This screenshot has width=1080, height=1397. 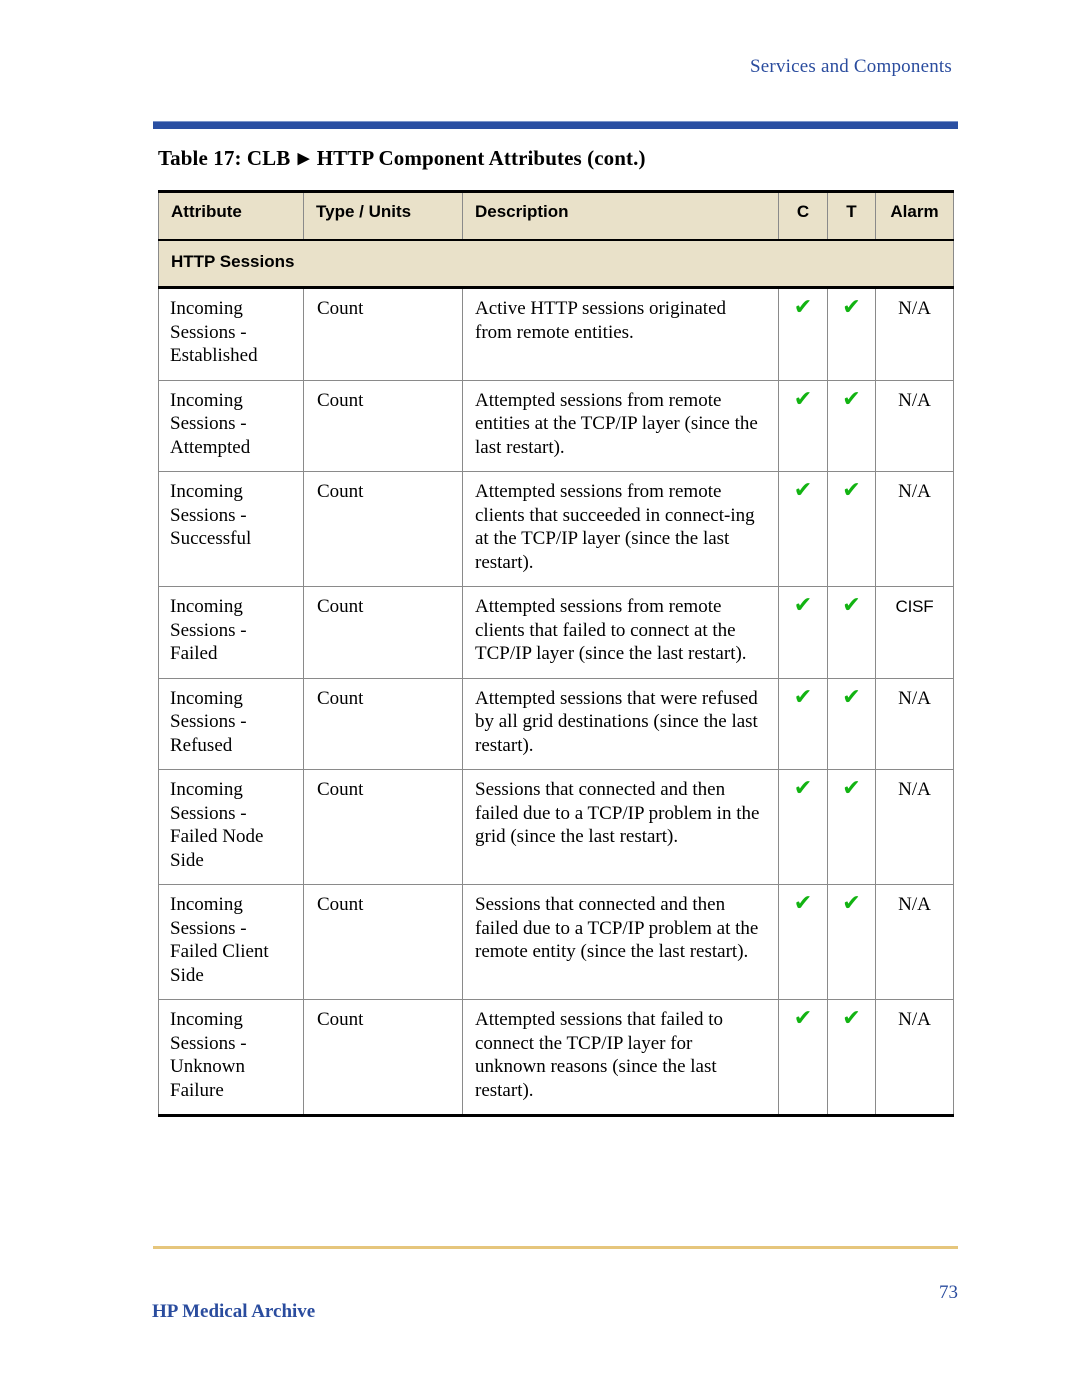 What do you see at coordinates (803, 215) in the screenshot?
I see `column-header-c: C` at bounding box center [803, 215].